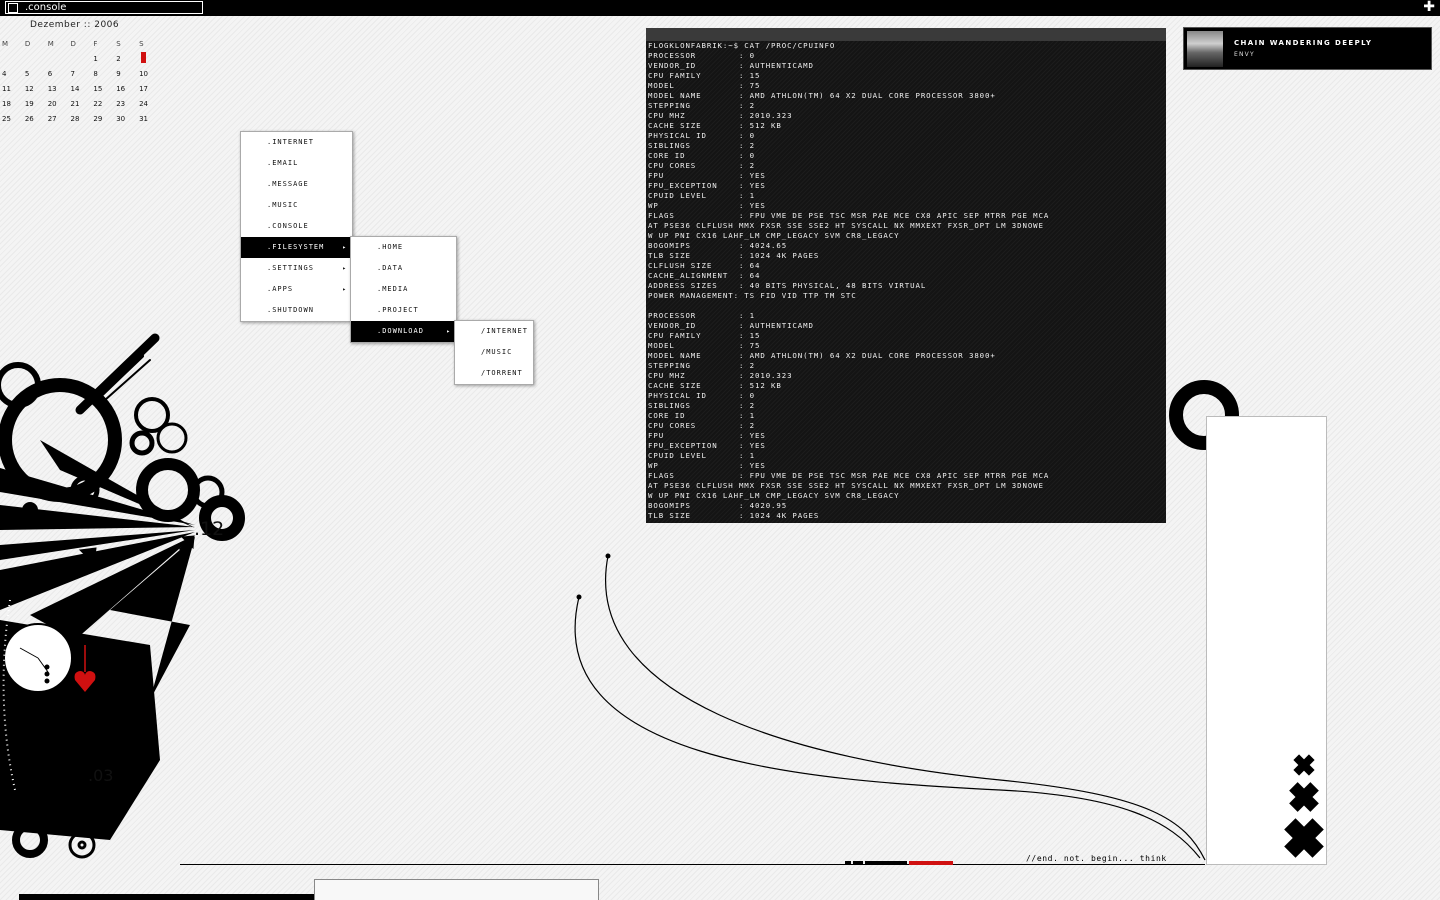 This screenshot has height=900, width=1440. I want to click on menu-item-label: .INTERNET, so click(290, 142).